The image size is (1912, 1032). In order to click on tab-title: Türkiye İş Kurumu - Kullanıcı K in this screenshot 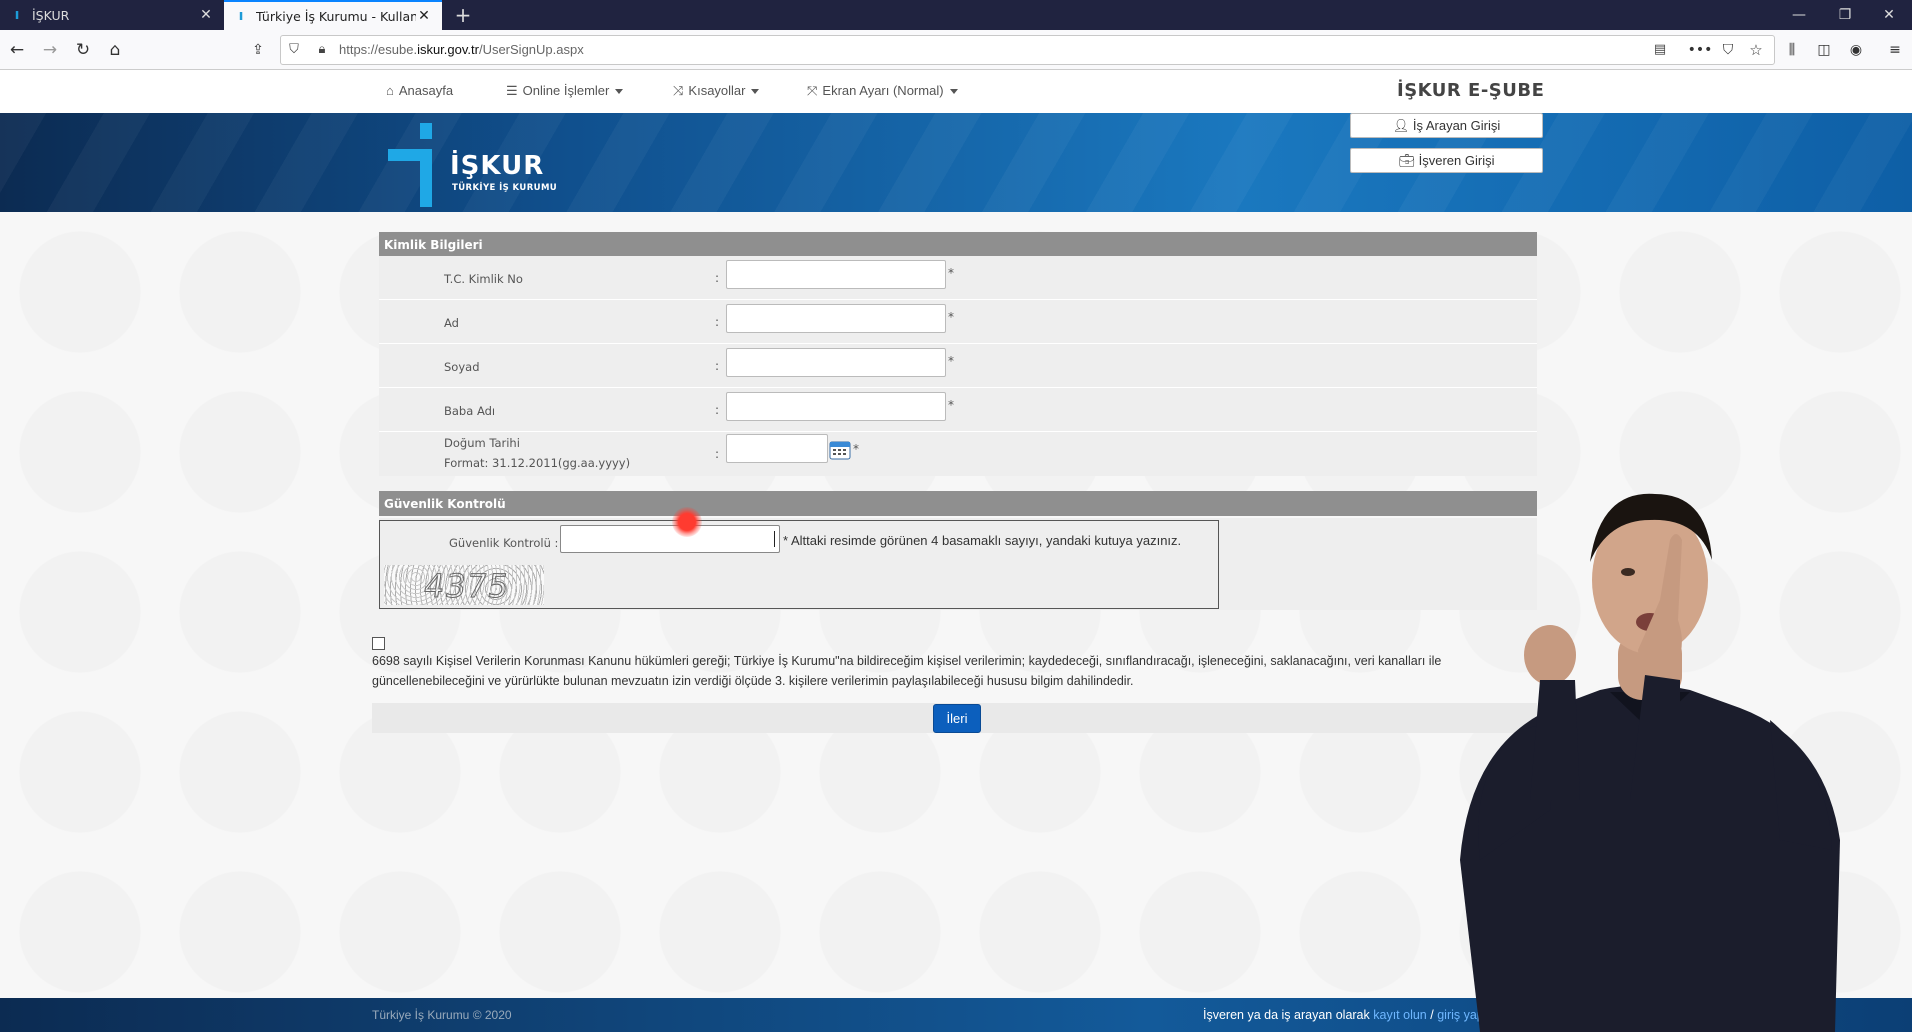, I will do `click(336, 16)`.